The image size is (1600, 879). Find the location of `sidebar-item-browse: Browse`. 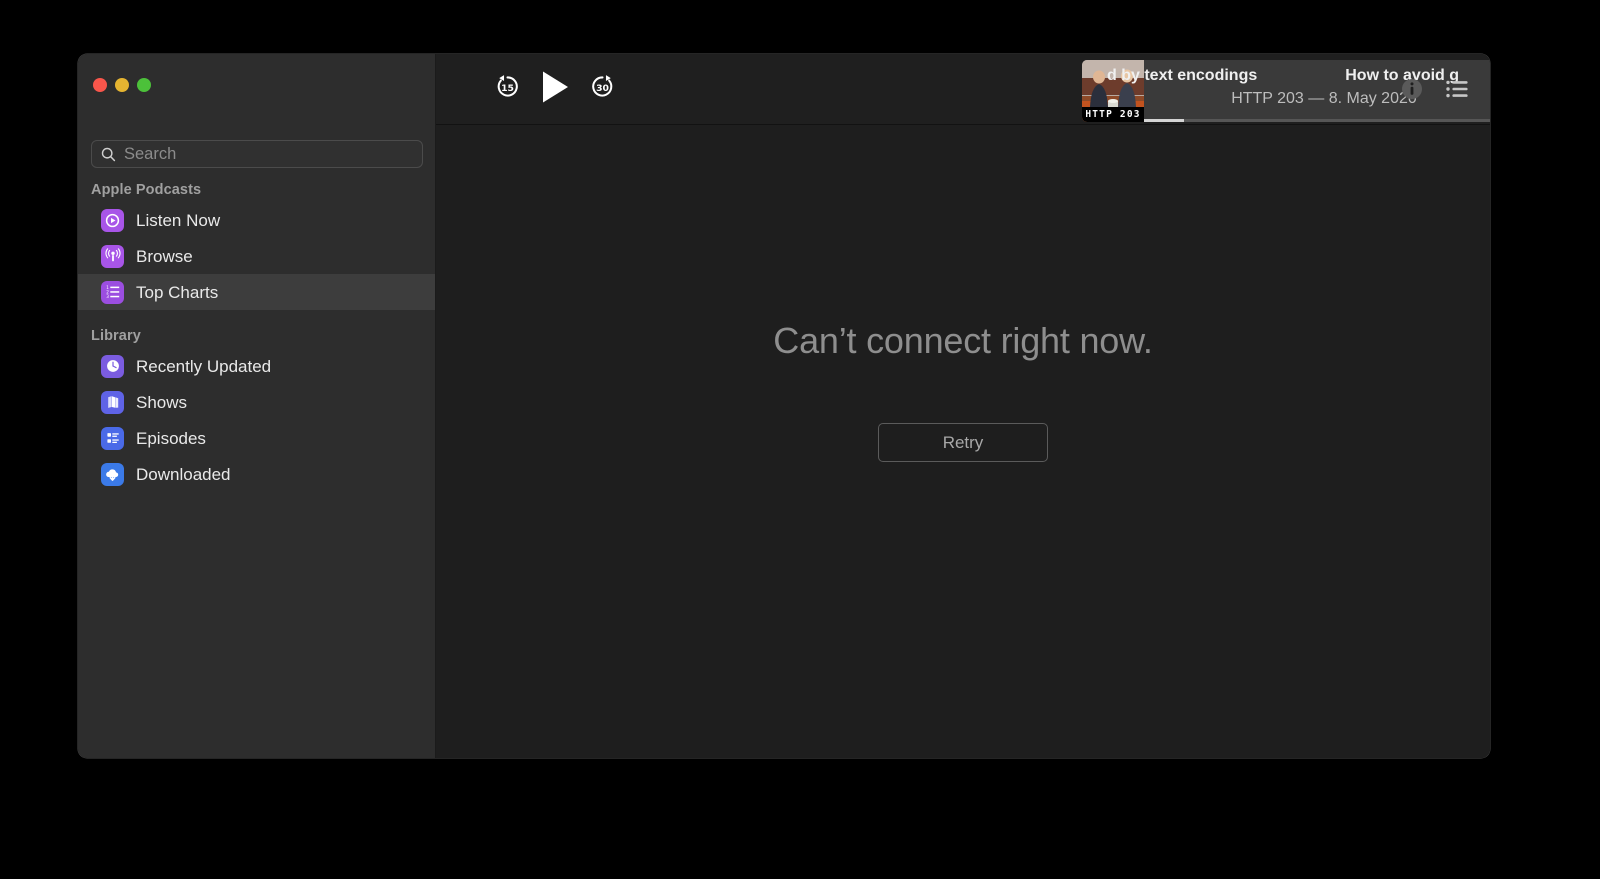

sidebar-item-browse: Browse is located at coordinates (256, 256).